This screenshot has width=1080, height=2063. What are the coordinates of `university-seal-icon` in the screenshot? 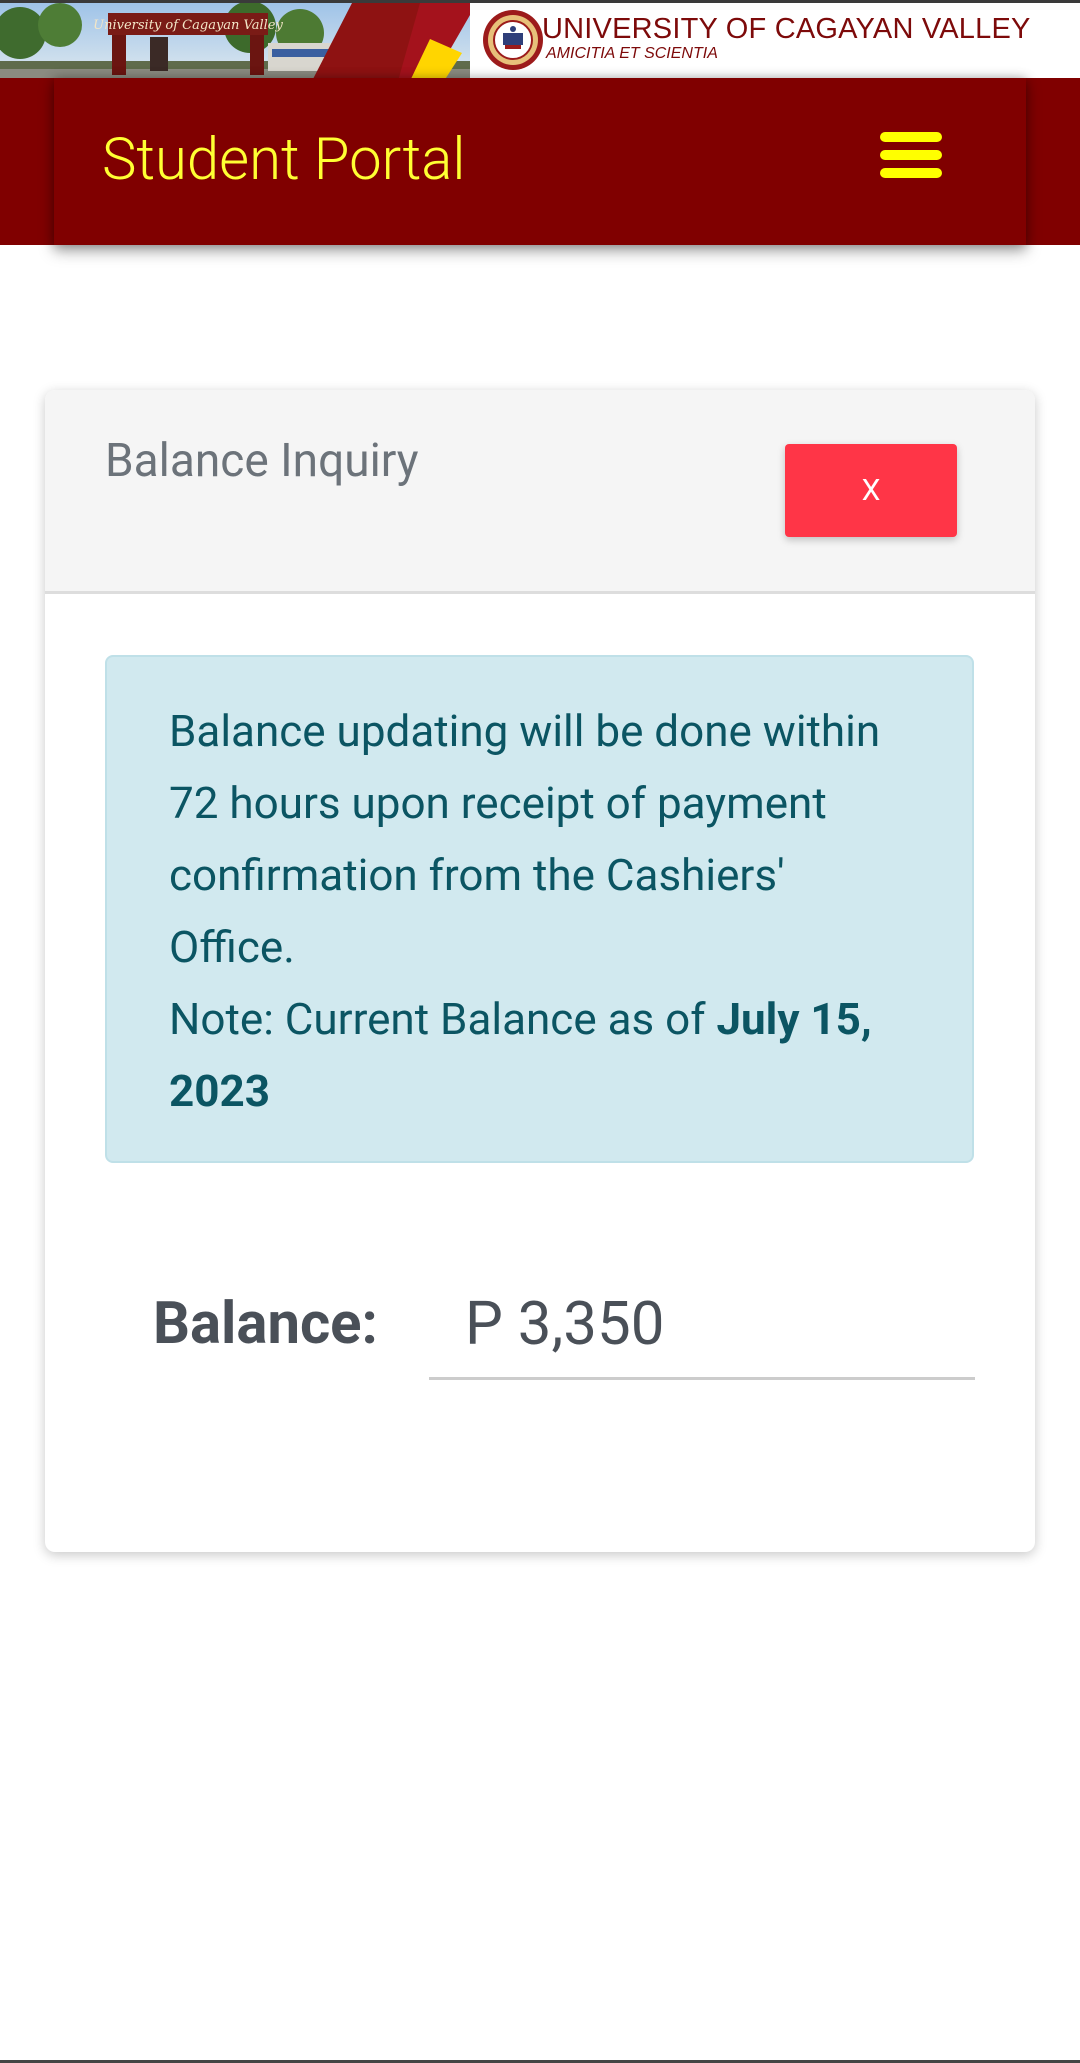 It's located at (513, 40).